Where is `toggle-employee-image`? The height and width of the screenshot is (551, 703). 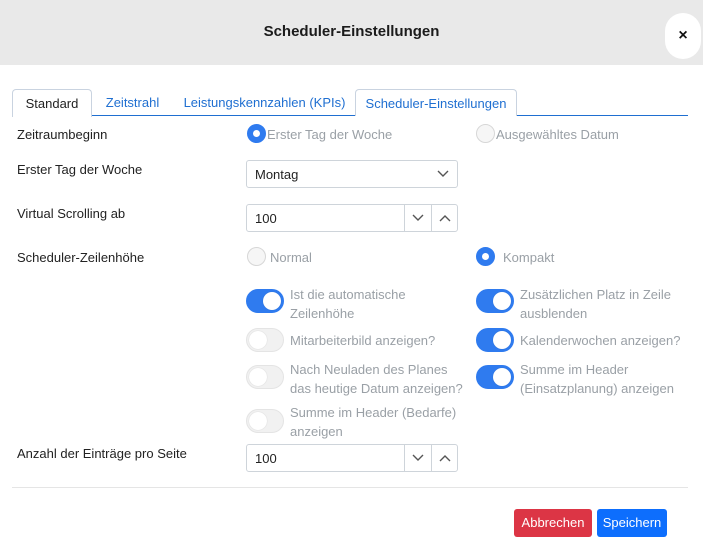 toggle-employee-image is located at coordinates (265, 340).